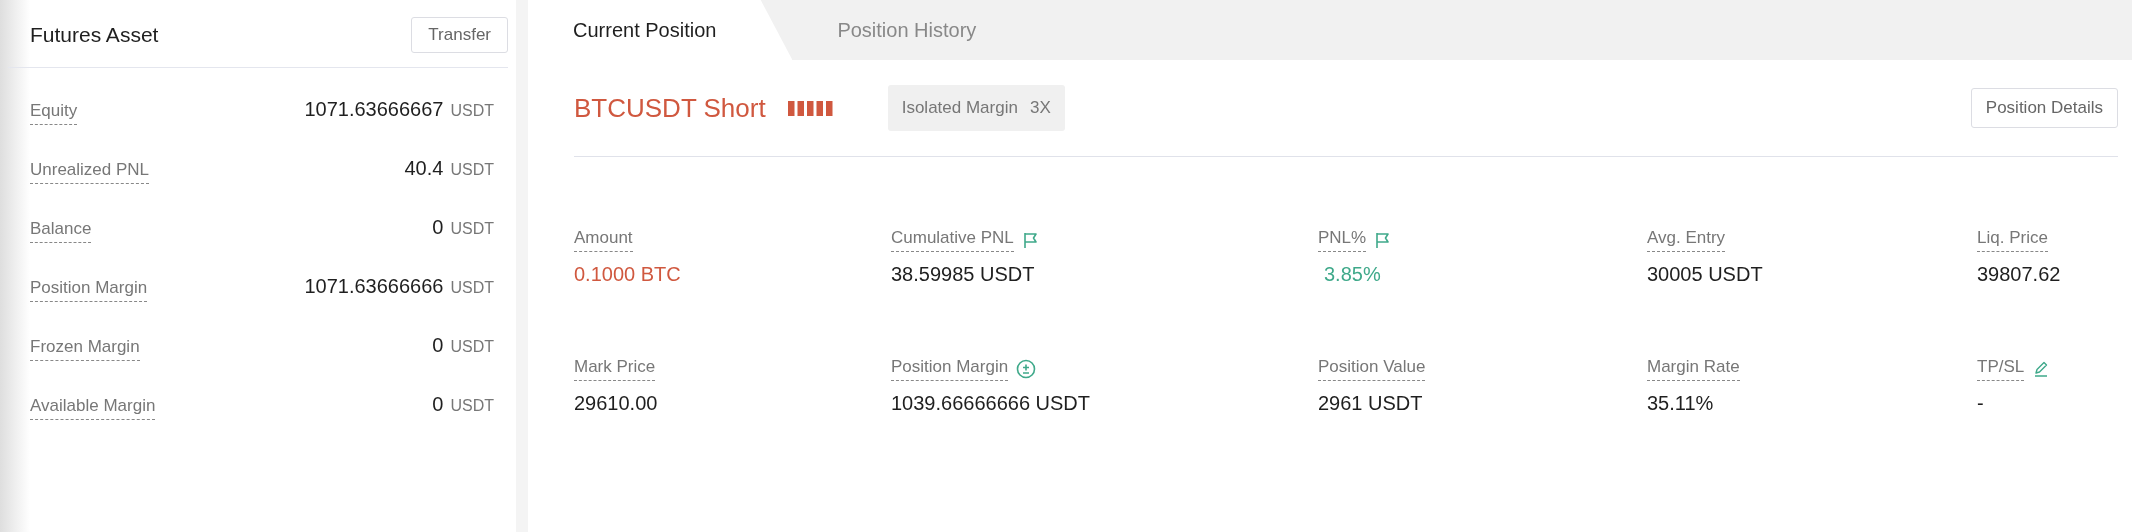 The height and width of the screenshot is (532, 2132). What do you see at coordinates (627, 274) in the screenshot?
I see `stat-value: 0.1000 BTC` at bounding box center [627, 274].